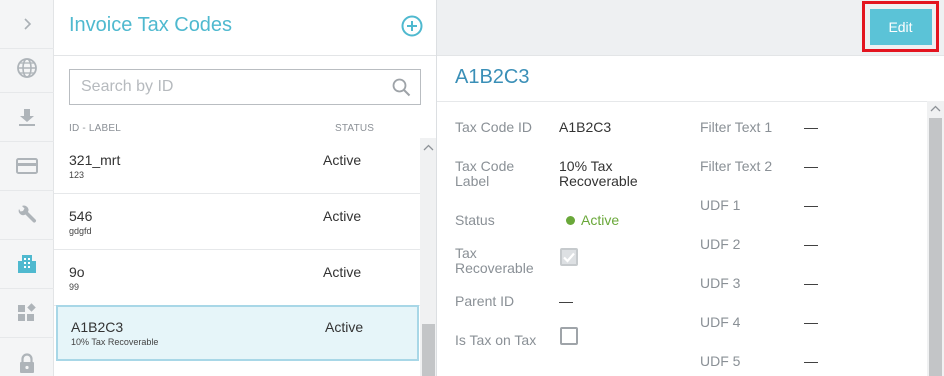 This screenshot has width=944, height=376. I want to click on is-tax-on-tax-checkbox, so click(569, 336).